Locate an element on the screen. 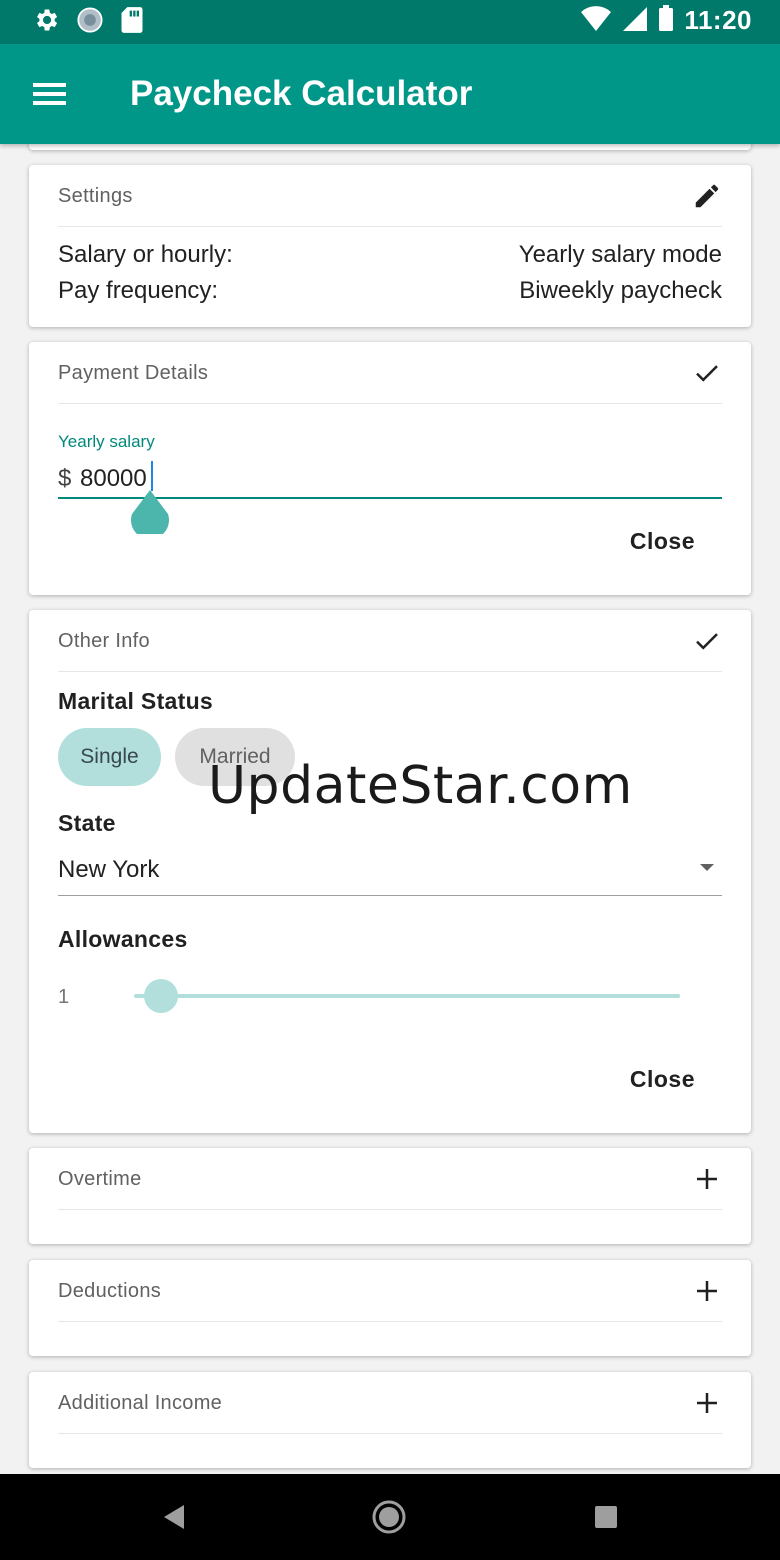  hamburger-menu-icon is located at coordinates (49, 94).